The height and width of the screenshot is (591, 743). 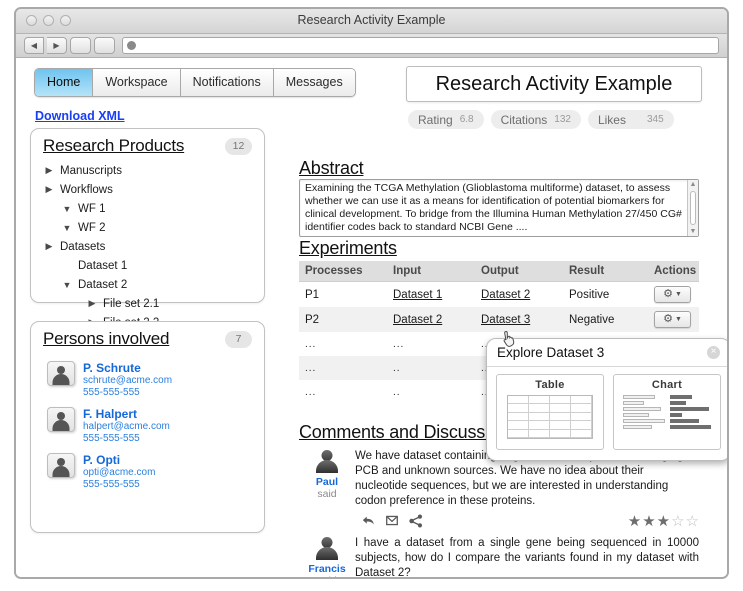 I want to click on cell-result: Negative, so click(x=605, y=319).